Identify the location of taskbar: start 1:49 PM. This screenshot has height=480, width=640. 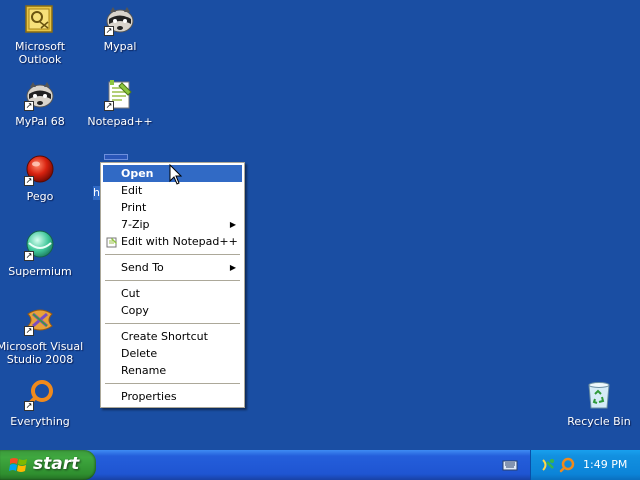
(320, 465).